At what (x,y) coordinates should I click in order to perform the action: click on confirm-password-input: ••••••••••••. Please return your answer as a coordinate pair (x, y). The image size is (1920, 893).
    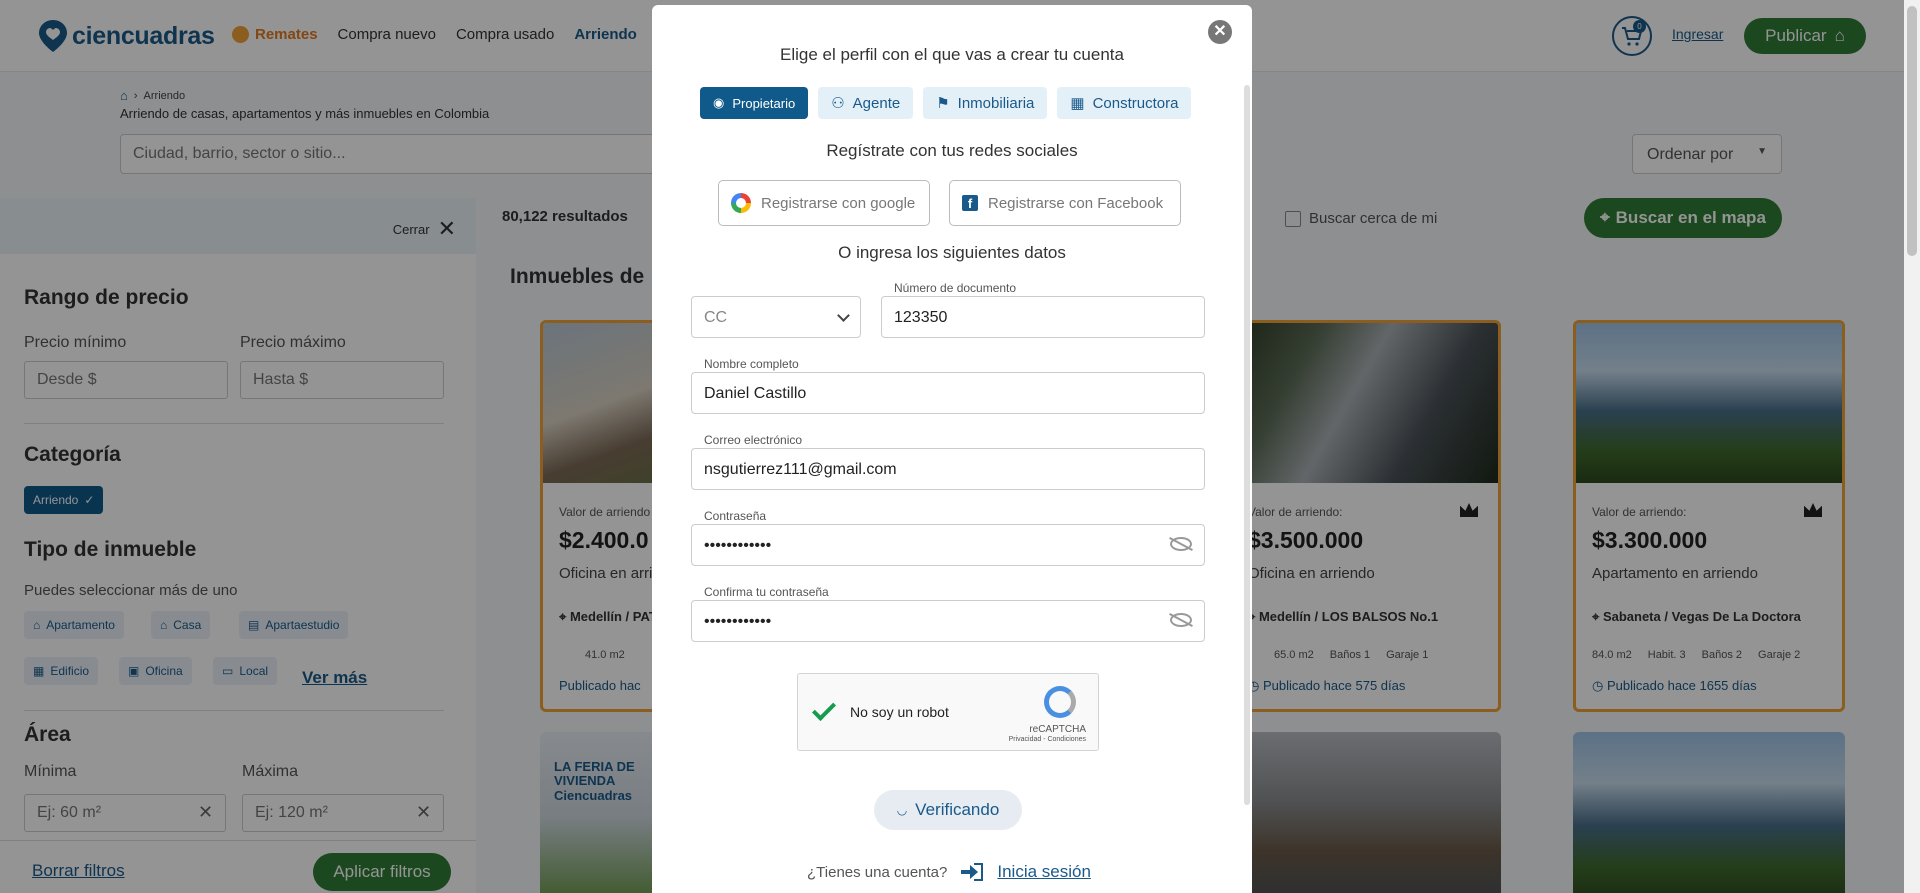
    Looking at the image, I should click on (948, 621).